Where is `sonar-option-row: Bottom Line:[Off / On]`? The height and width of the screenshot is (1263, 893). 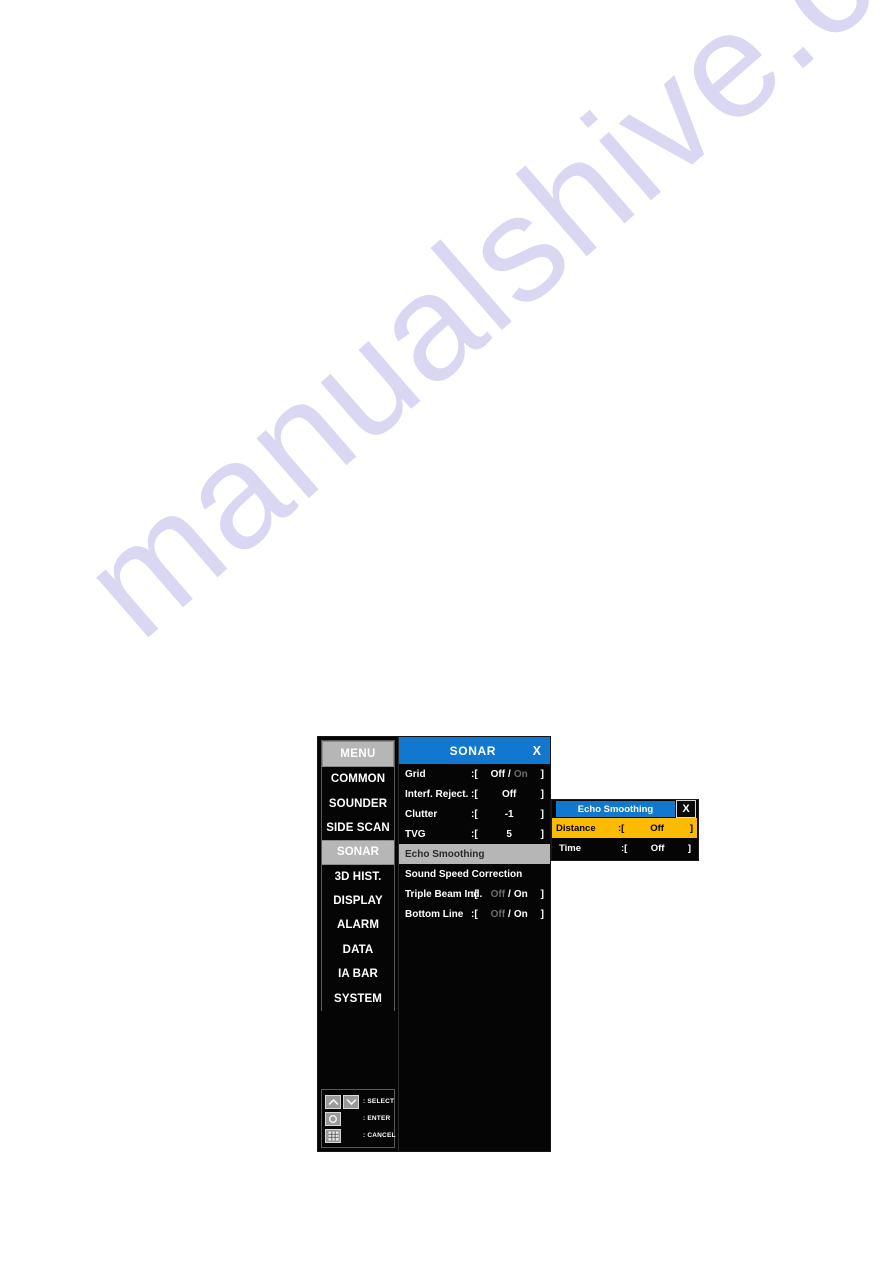
sonar-option-row: Bottom Line:[Off / On] is located at coordinates (474, 914).